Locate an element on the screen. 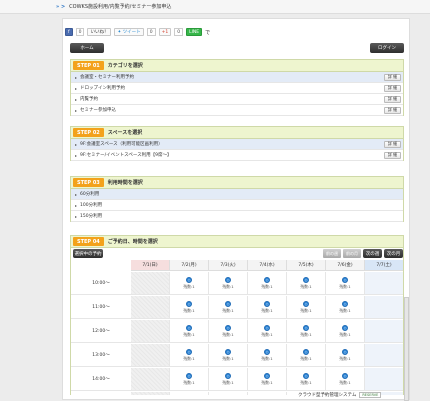  category-item: ▸ ドロップイン利用予約 詳 細 is located at coordinates (237, 88).